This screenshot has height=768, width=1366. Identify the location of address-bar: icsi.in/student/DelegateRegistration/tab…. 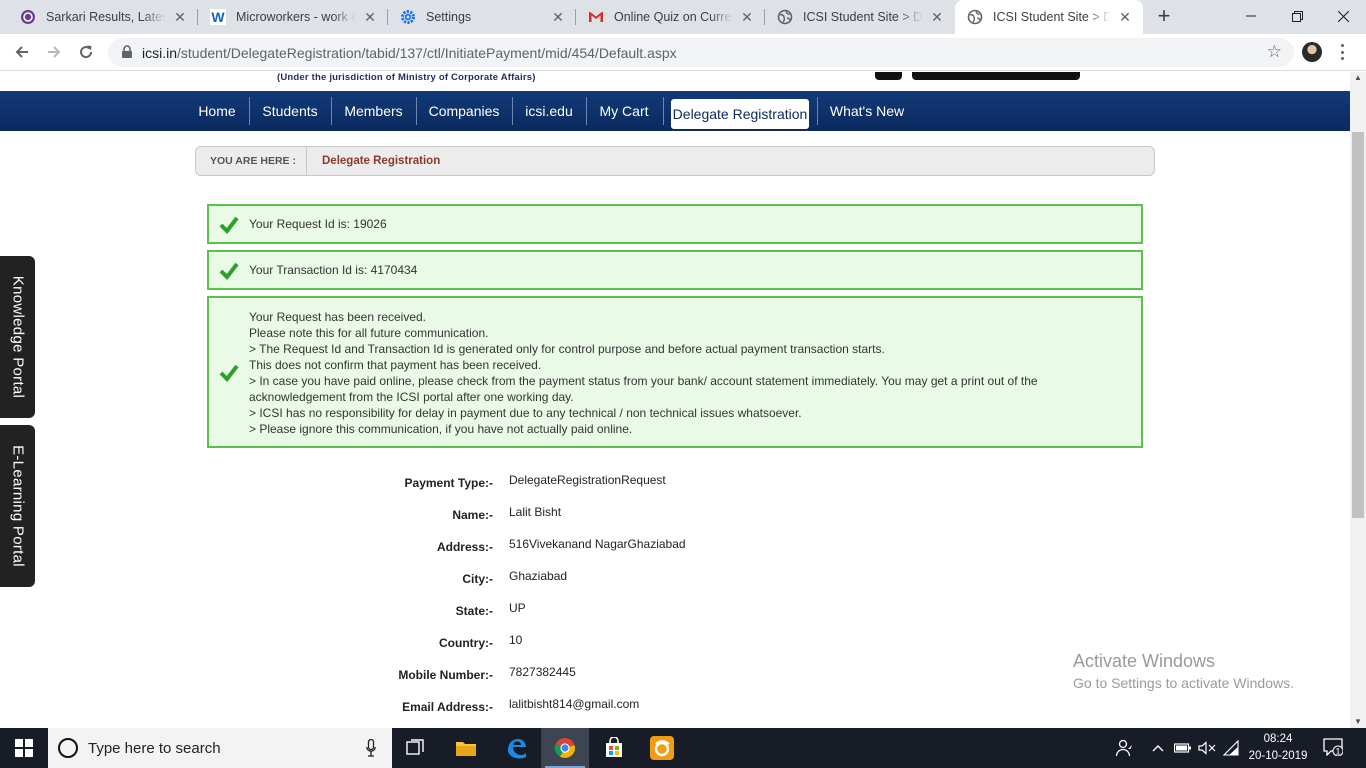
(701, 52).